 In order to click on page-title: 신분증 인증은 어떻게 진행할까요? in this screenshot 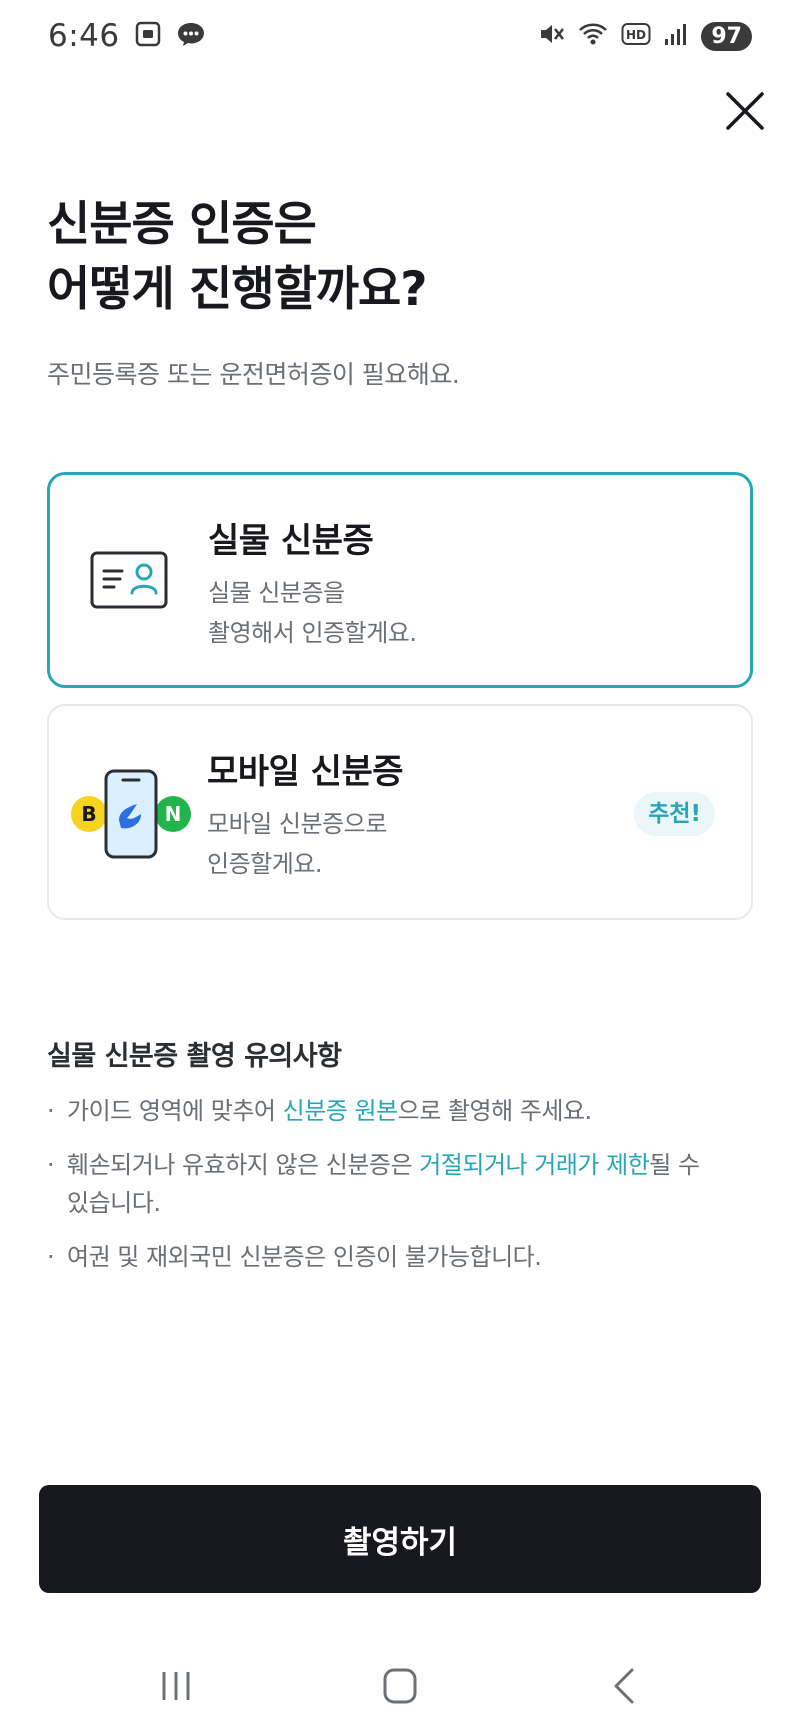, I will do `click(397, 257)`.